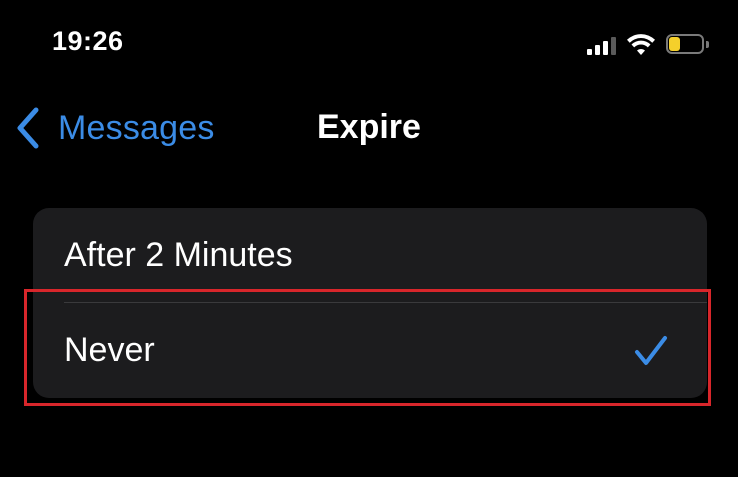 This screenshot has height=477, width=738. Describe the element at coordinates (674, 44) in the screenshot. I see `battery-fill` at that location.